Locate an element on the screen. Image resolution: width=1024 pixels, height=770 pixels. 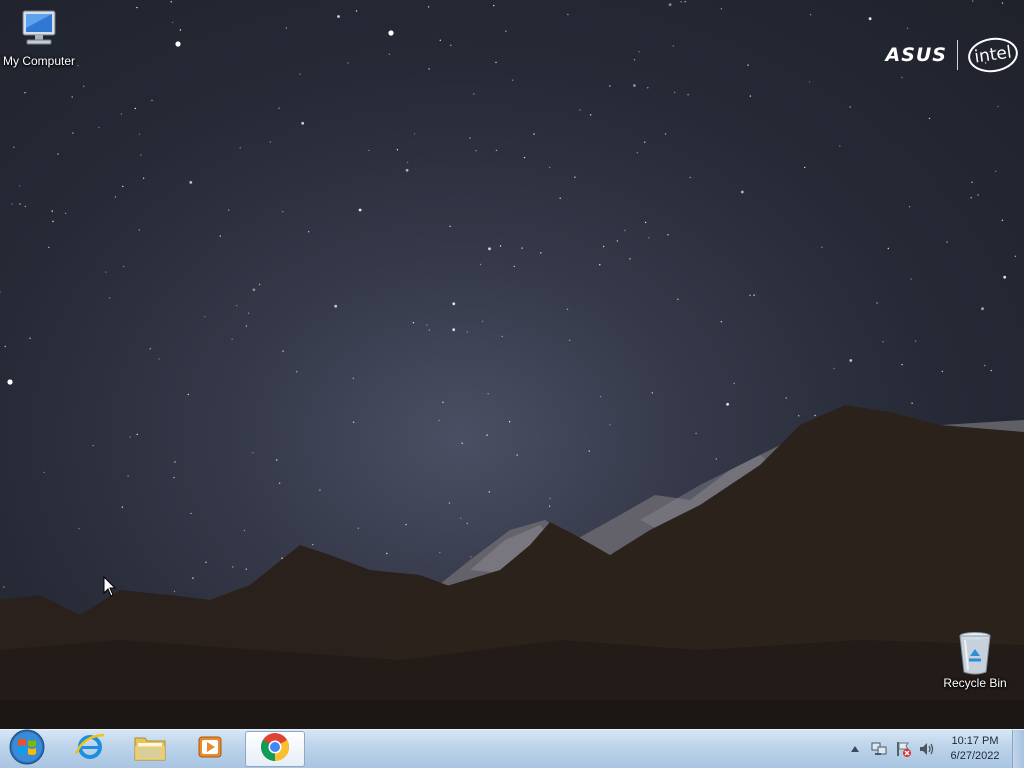
network-icon is located at coordinates (879, 749).